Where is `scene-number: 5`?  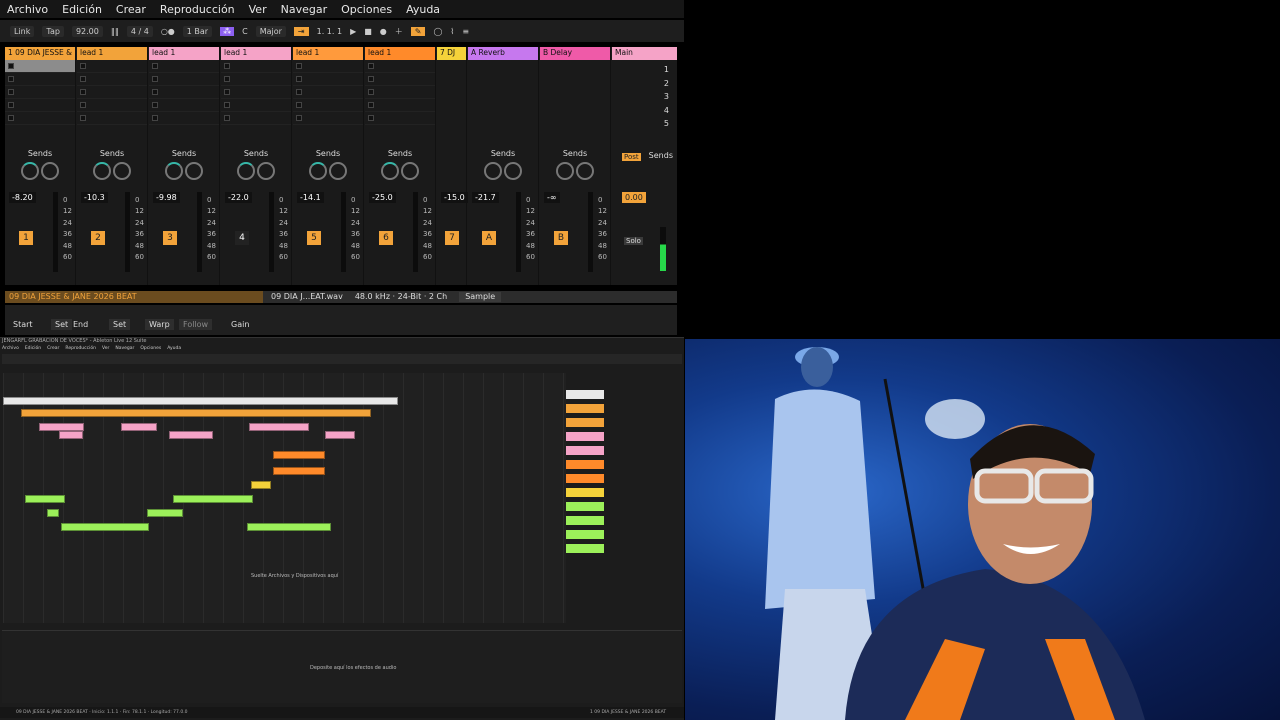 scene-number: 5 is located at coordinates (666, 124).